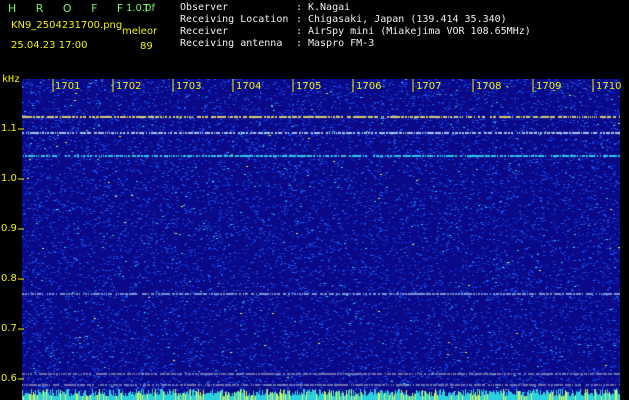  Describe the element at coordinates (9, 128) in the screenshot. I see `y-tick-label: 1.1` at that location.